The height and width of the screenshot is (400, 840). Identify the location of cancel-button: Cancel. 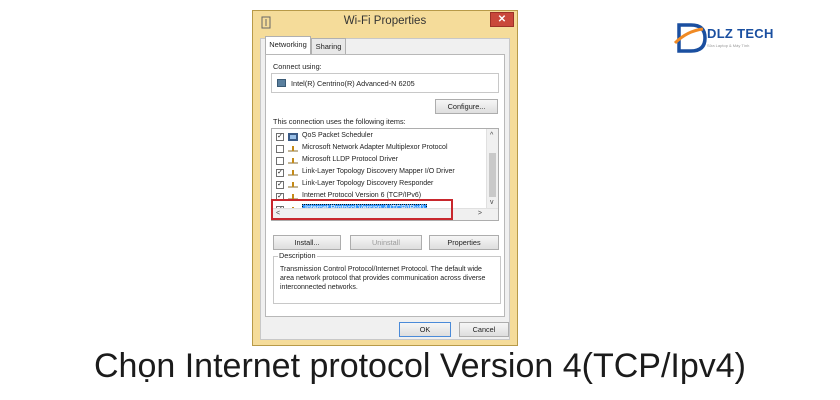
(484, 329).